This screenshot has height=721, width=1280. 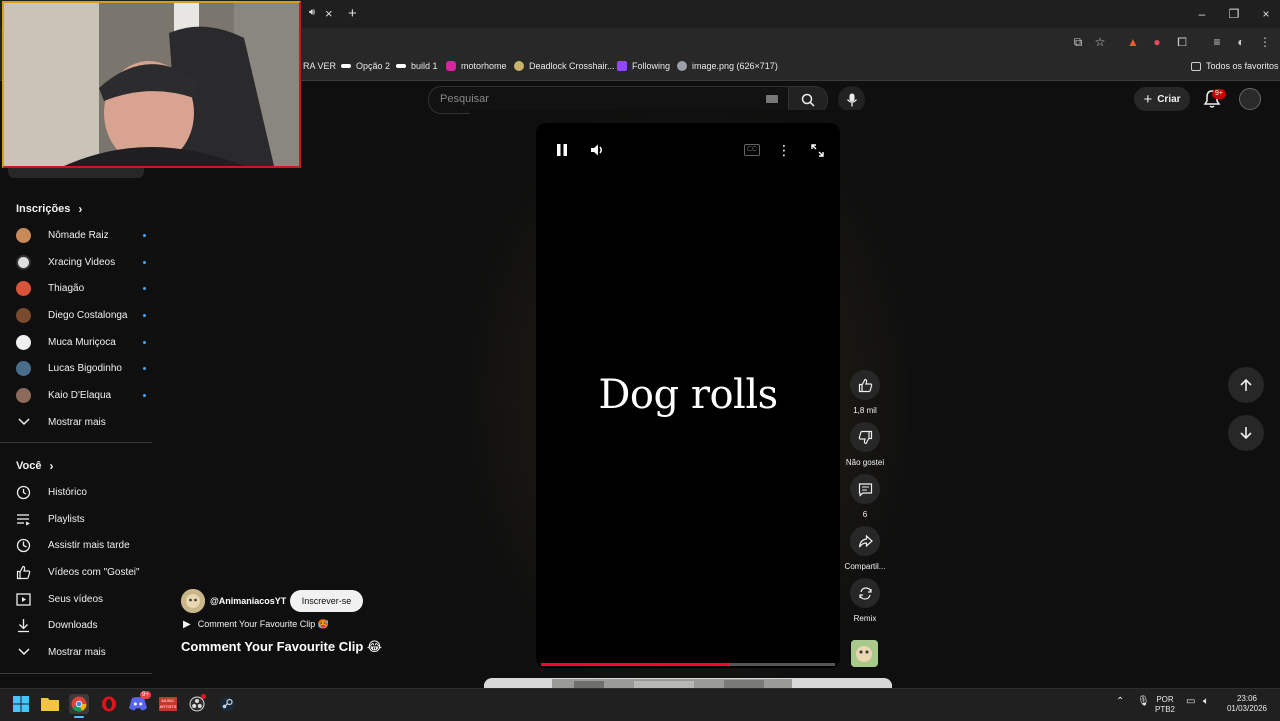 What do you see at coordinates (365, 66) in the screenshot?
I see `bookmark-item: Opção 2` at bounding box center [365, 66].